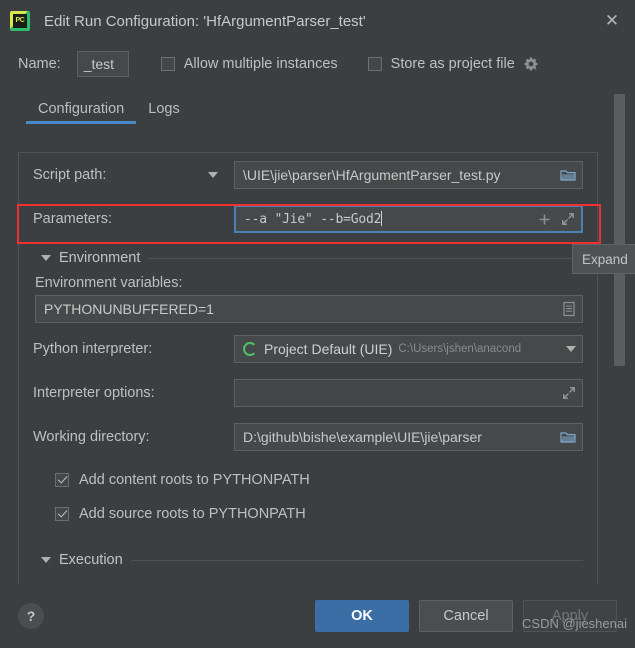  I want to click on expand-tooltip: Expand, so click(603, 259).